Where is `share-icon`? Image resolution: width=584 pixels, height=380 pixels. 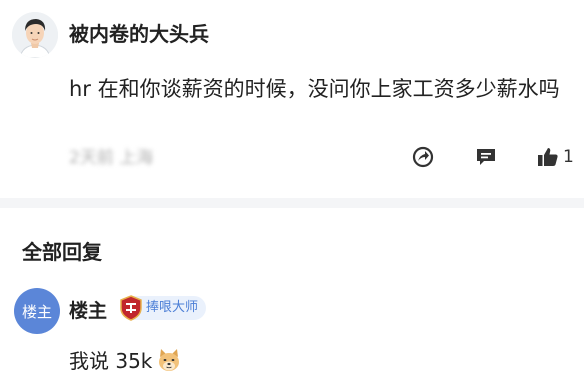 share-icon is located at coordinates (423, 157).